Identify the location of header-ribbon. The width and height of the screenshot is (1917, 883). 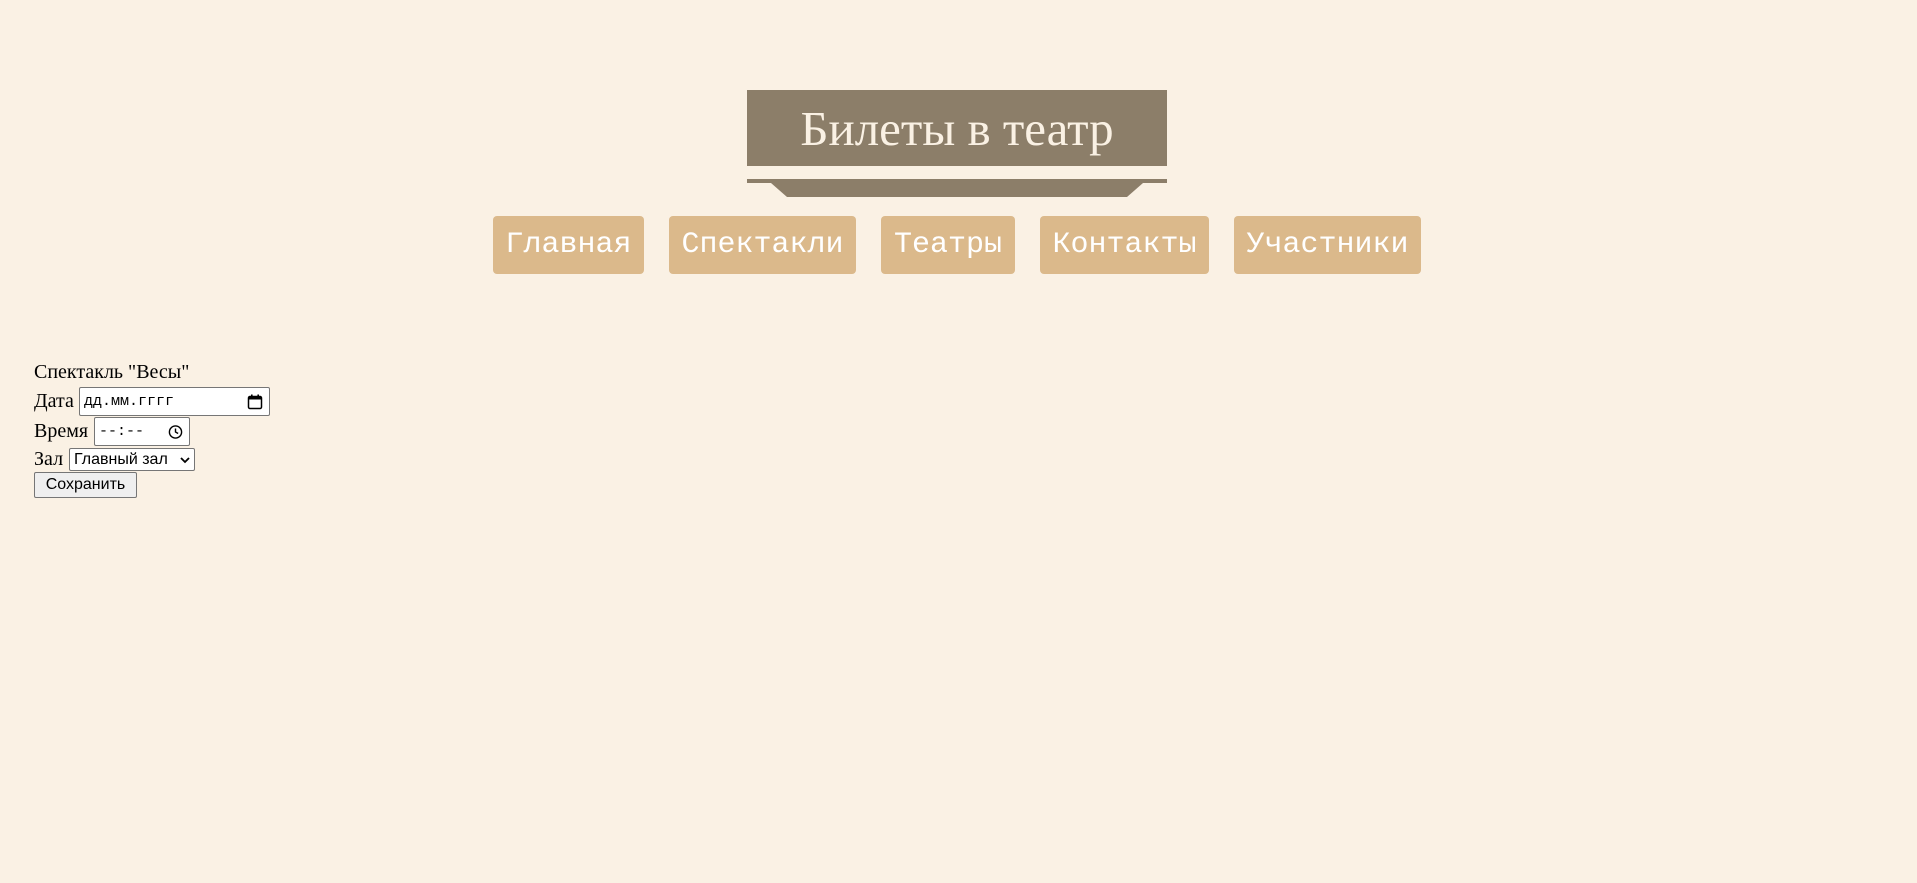
(957, 188).